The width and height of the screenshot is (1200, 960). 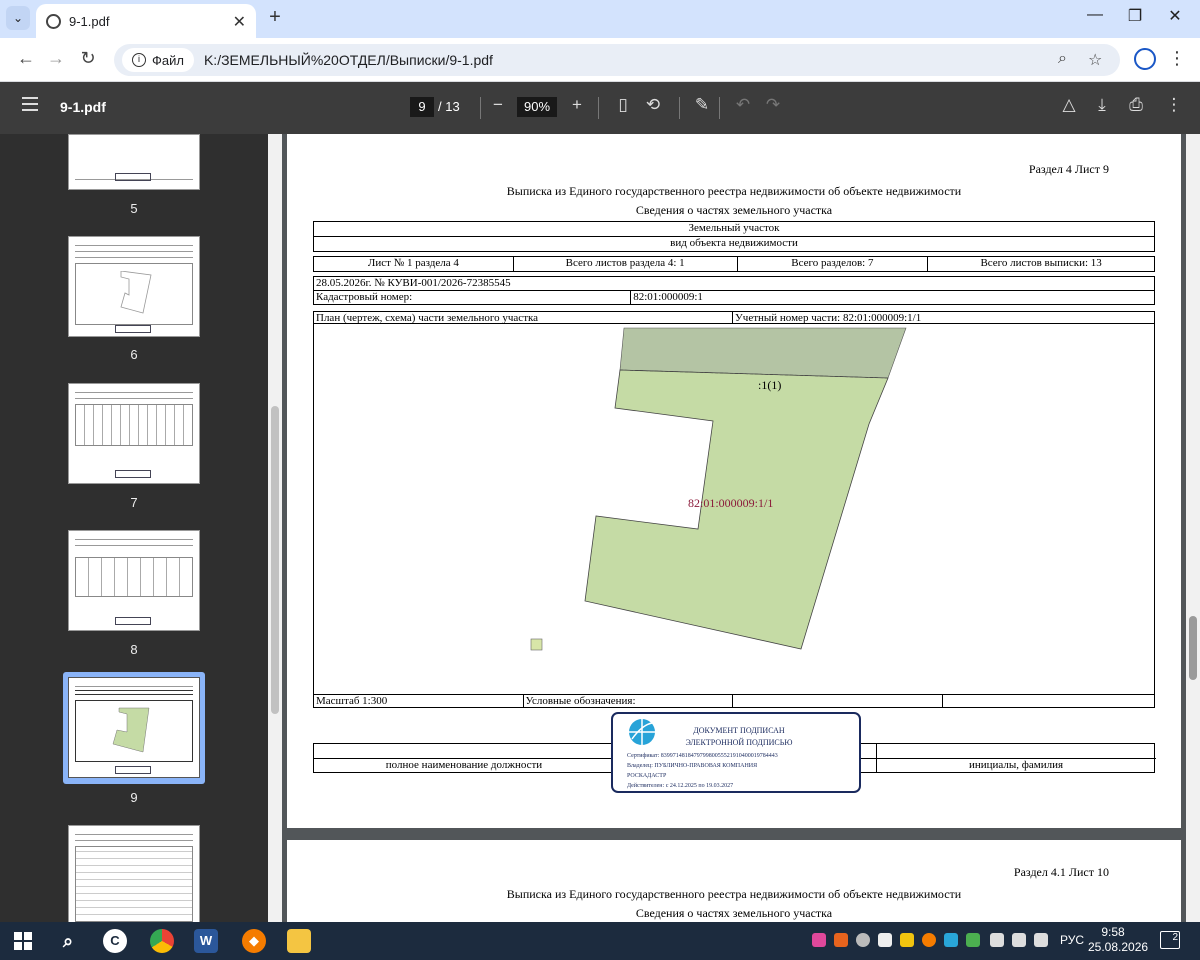 I want to click on position-label: полное наименование должности, so click(x=464, y=765).